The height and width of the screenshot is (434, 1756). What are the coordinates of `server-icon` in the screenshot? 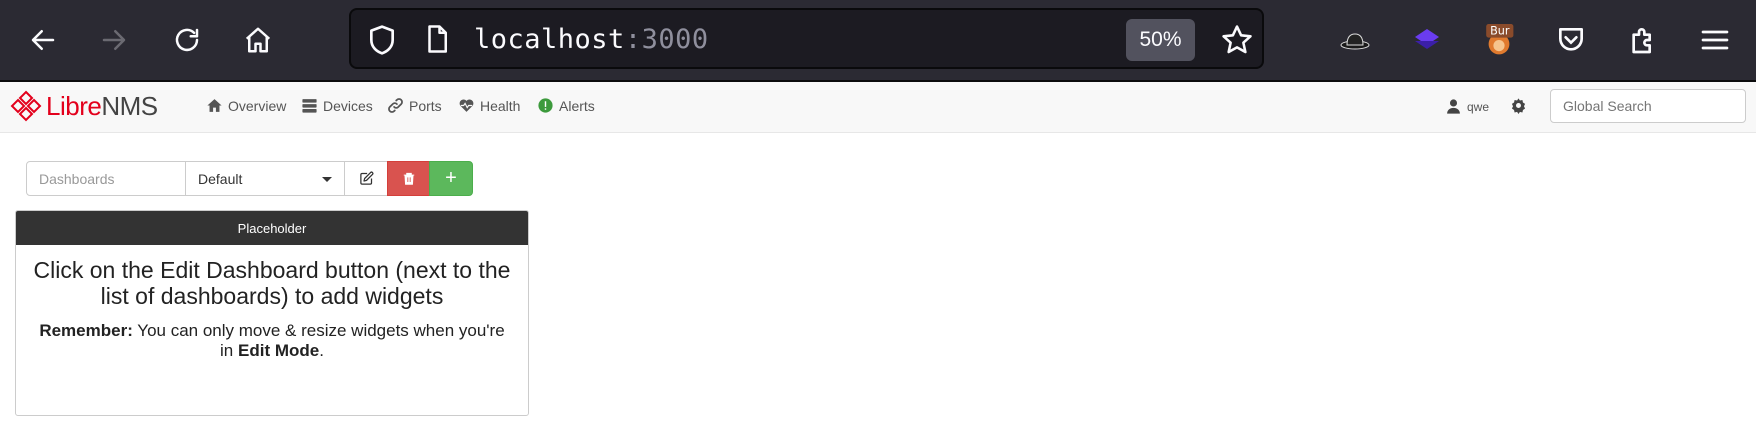 It's located at (309, 106).